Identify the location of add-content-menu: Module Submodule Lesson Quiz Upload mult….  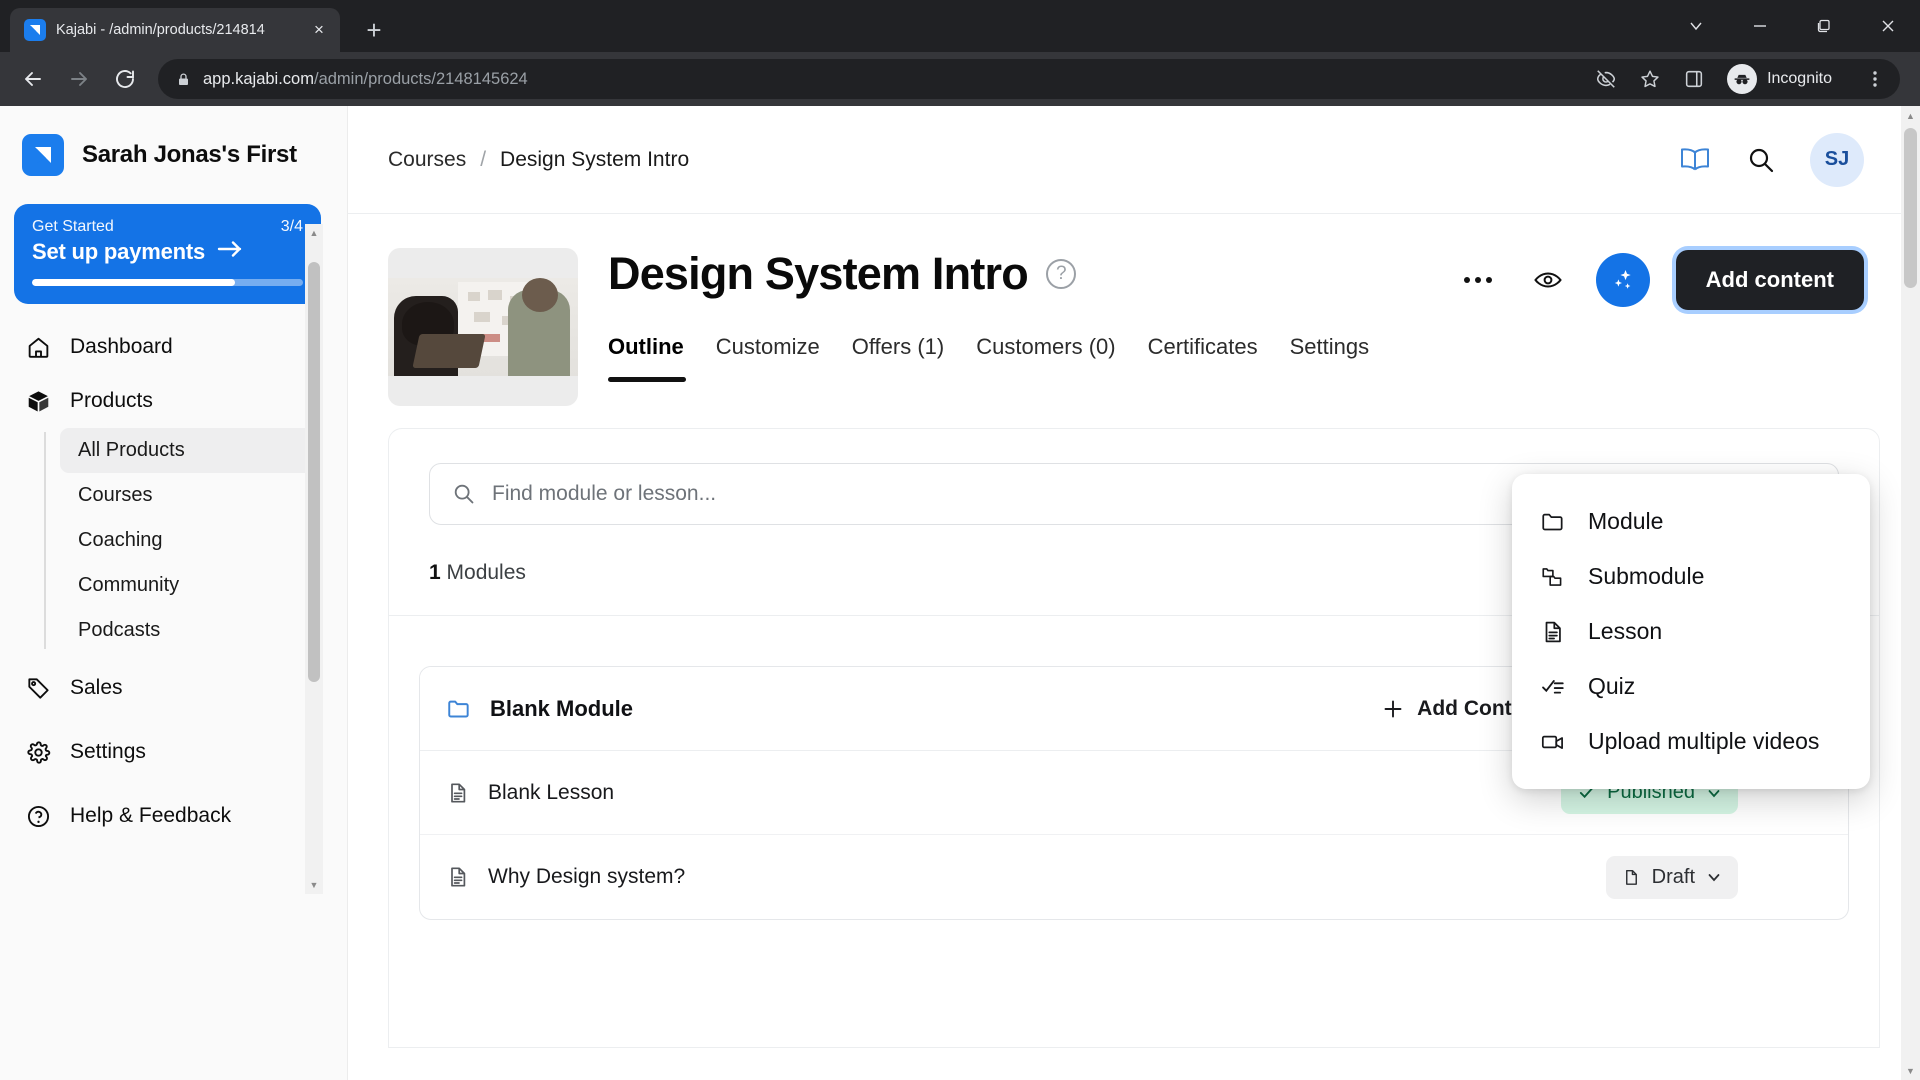
(1691, 631).